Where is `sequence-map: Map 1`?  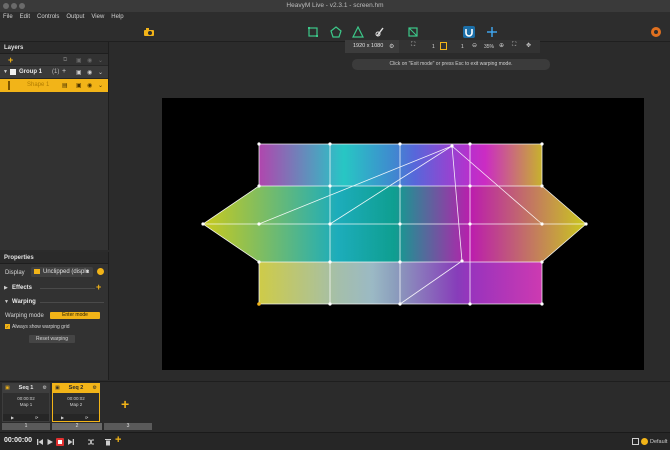 sequence-map: Map 1 is located at coordinates (26, 404).